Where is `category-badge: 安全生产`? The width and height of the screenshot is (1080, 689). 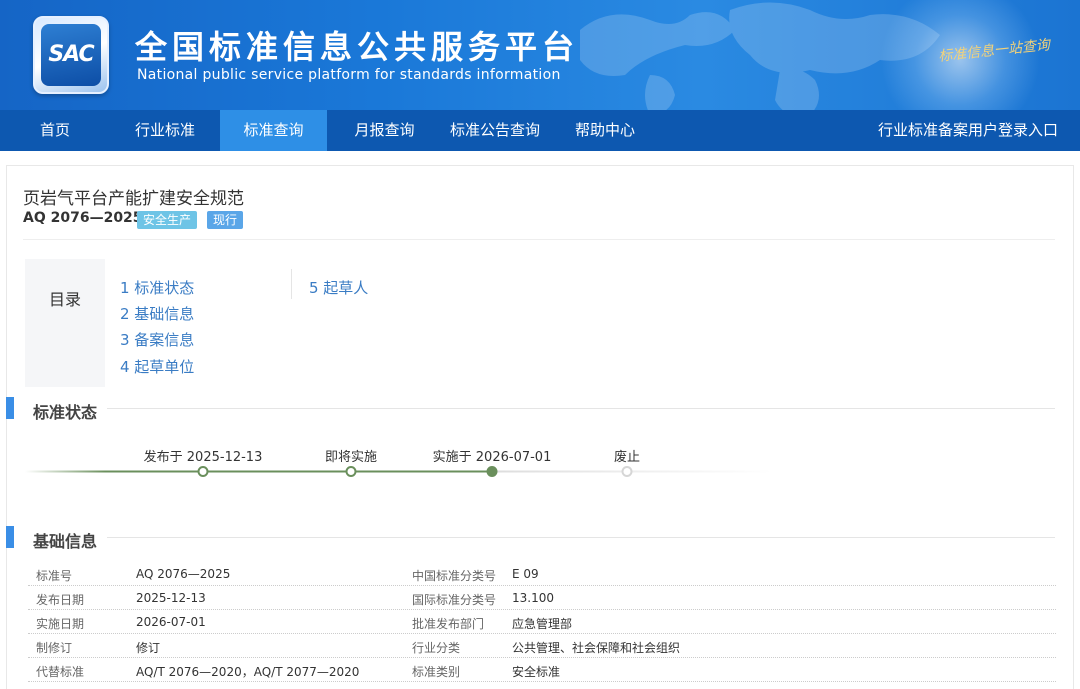
category-badge: 安全生产 is located at coordinates (167, 220).